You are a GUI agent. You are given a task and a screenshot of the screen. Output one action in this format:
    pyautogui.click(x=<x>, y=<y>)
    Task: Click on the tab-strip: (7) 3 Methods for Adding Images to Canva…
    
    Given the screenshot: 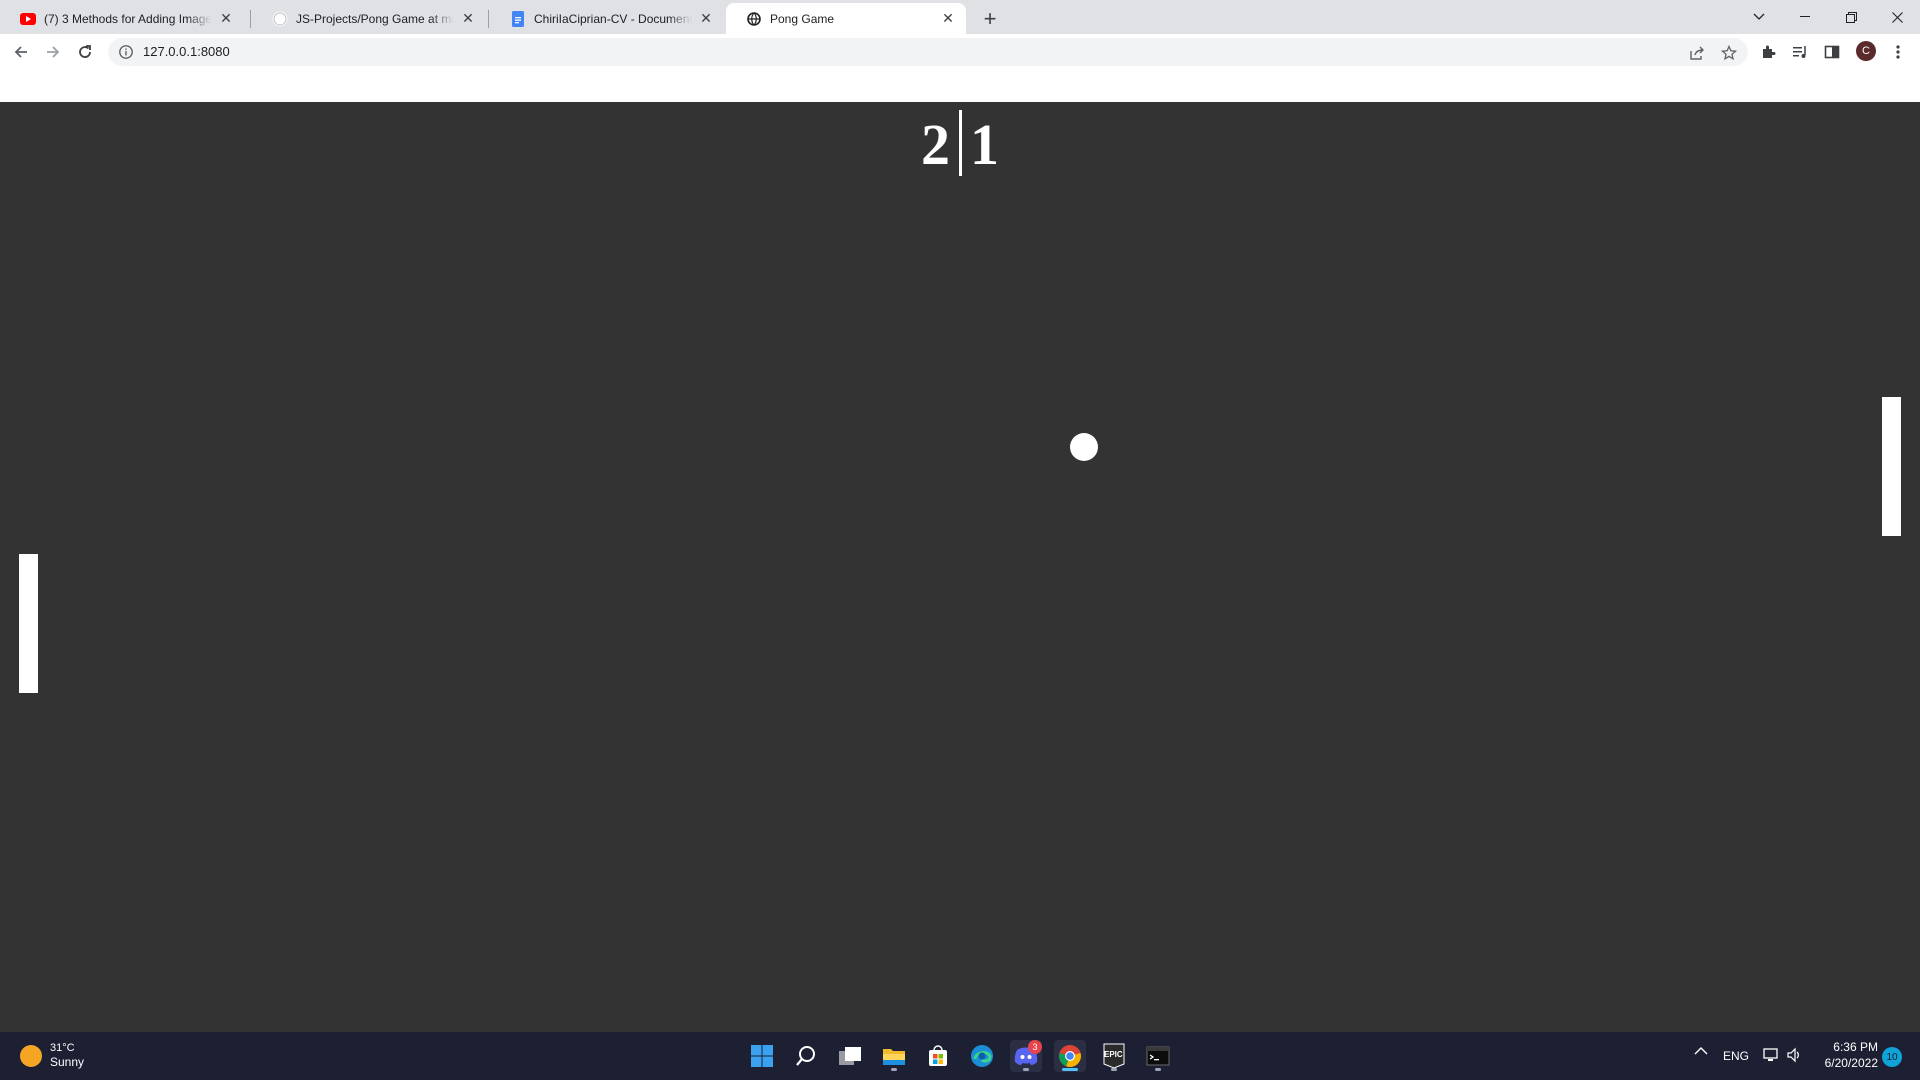 What is the action you would take?
    pyautogui.click(x=960, y=17)
    